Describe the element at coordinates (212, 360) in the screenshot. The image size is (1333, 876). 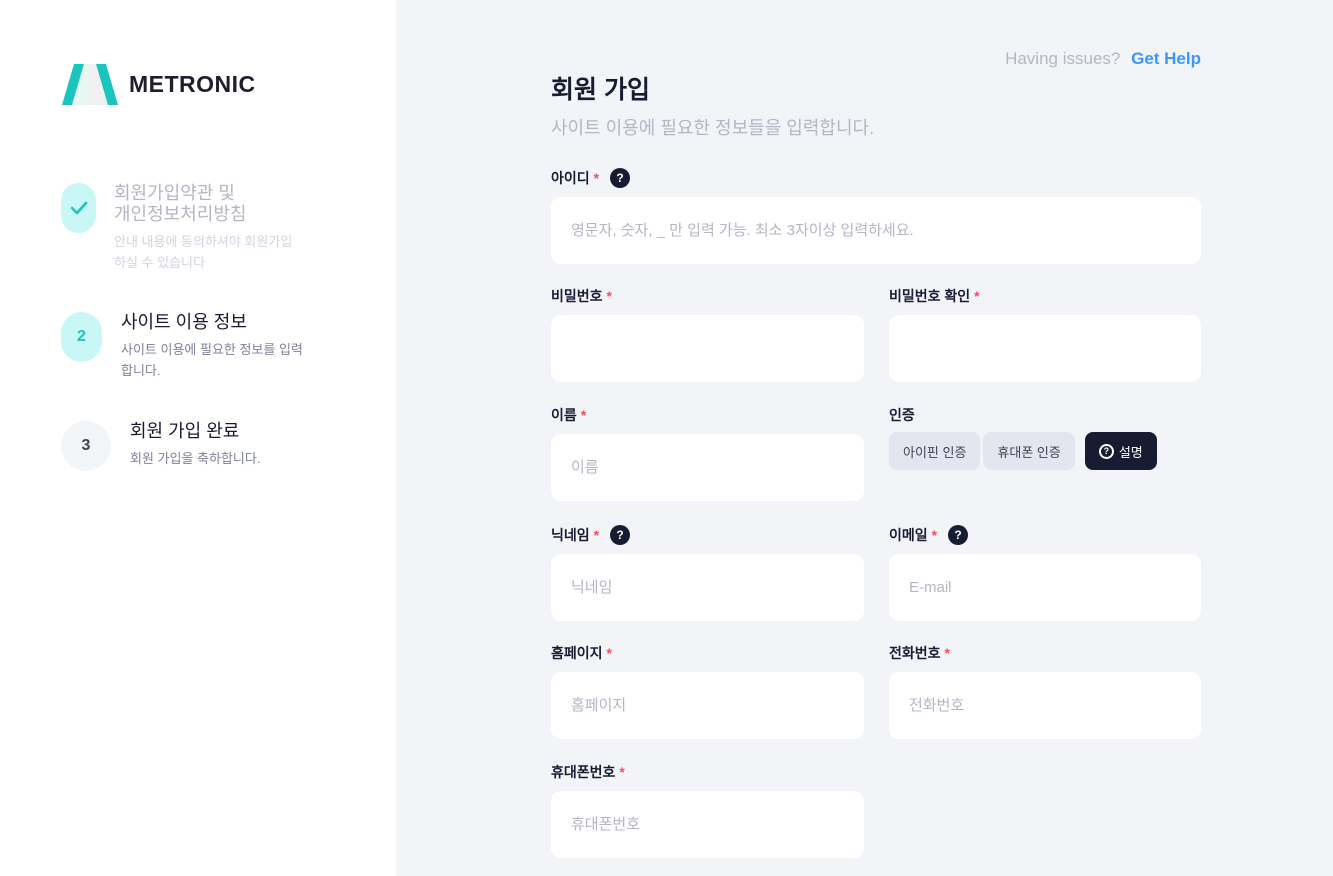
I see `step-desc: 사이트 이용에 필요한 정보를 입력 합니다.` at that location.